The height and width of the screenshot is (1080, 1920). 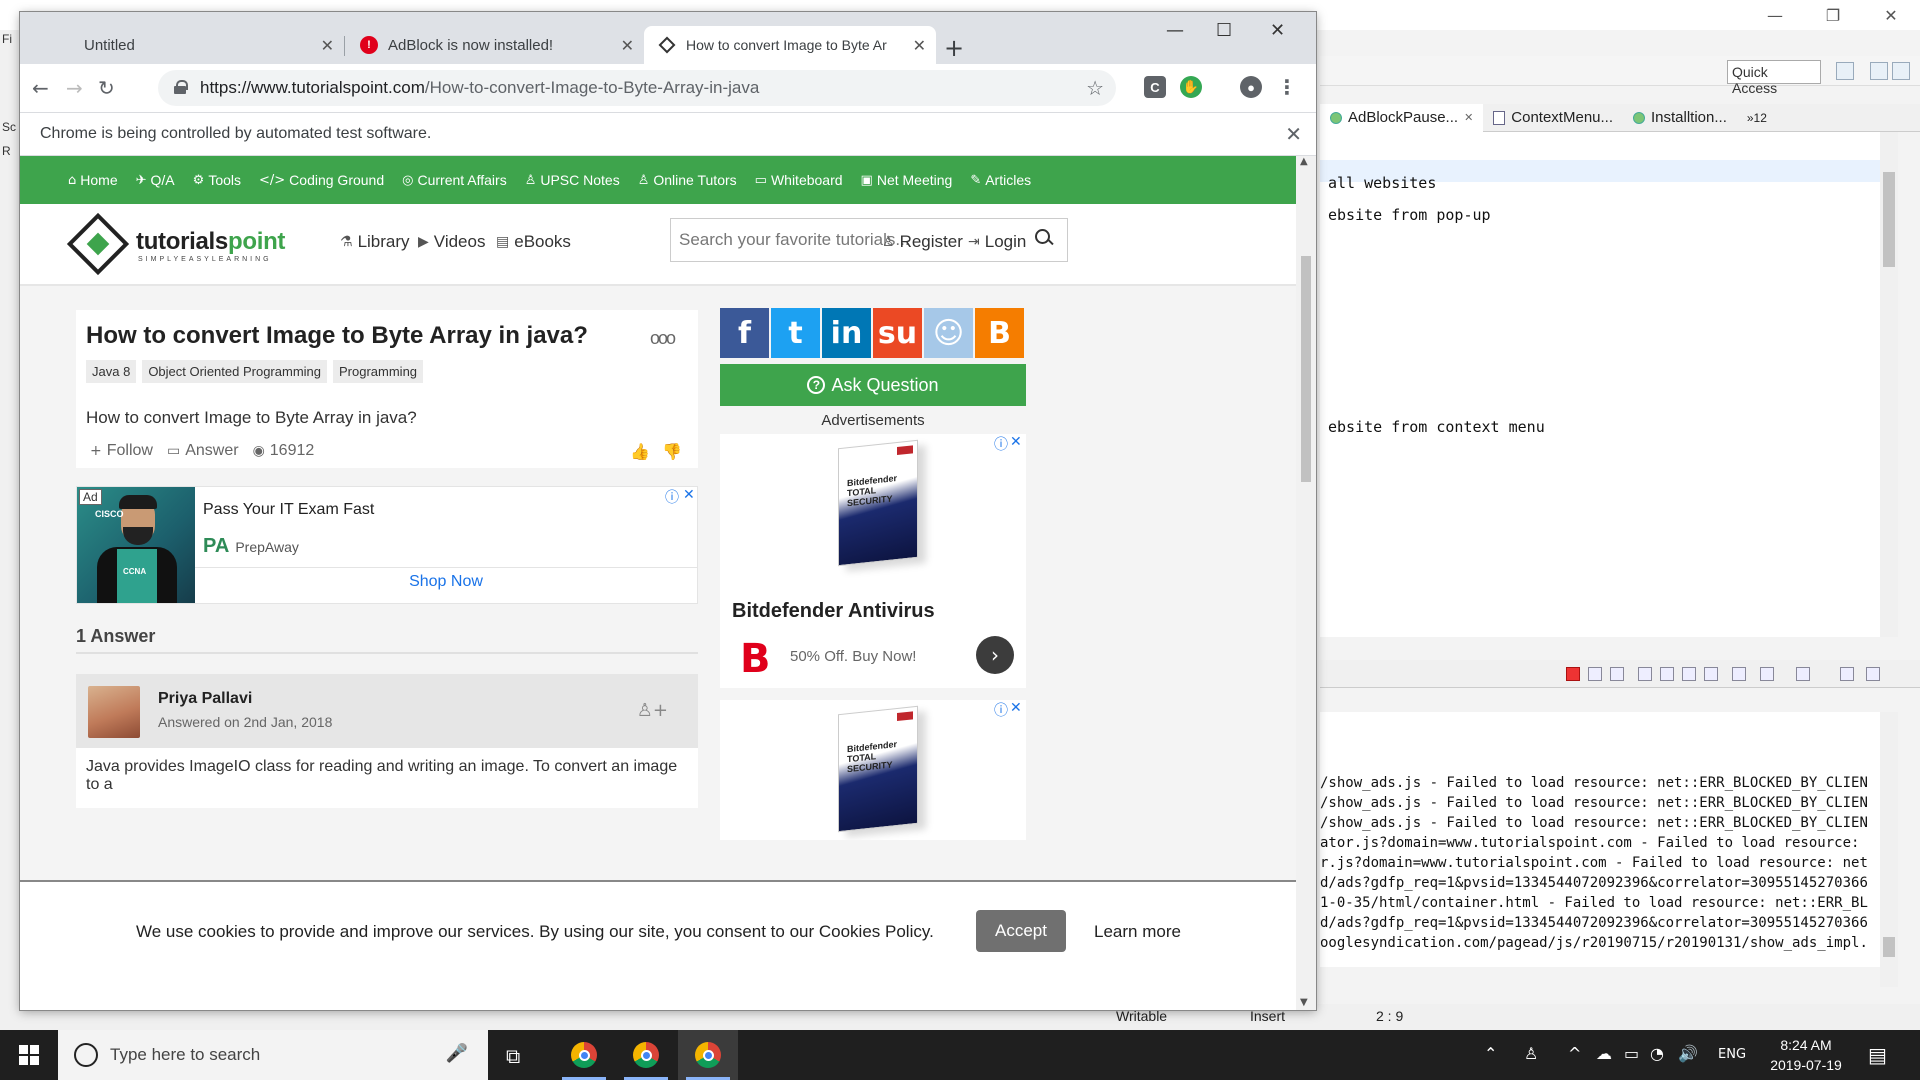 I want to click on accept-cookies-button: Accept, so click(x=1021, y=931).